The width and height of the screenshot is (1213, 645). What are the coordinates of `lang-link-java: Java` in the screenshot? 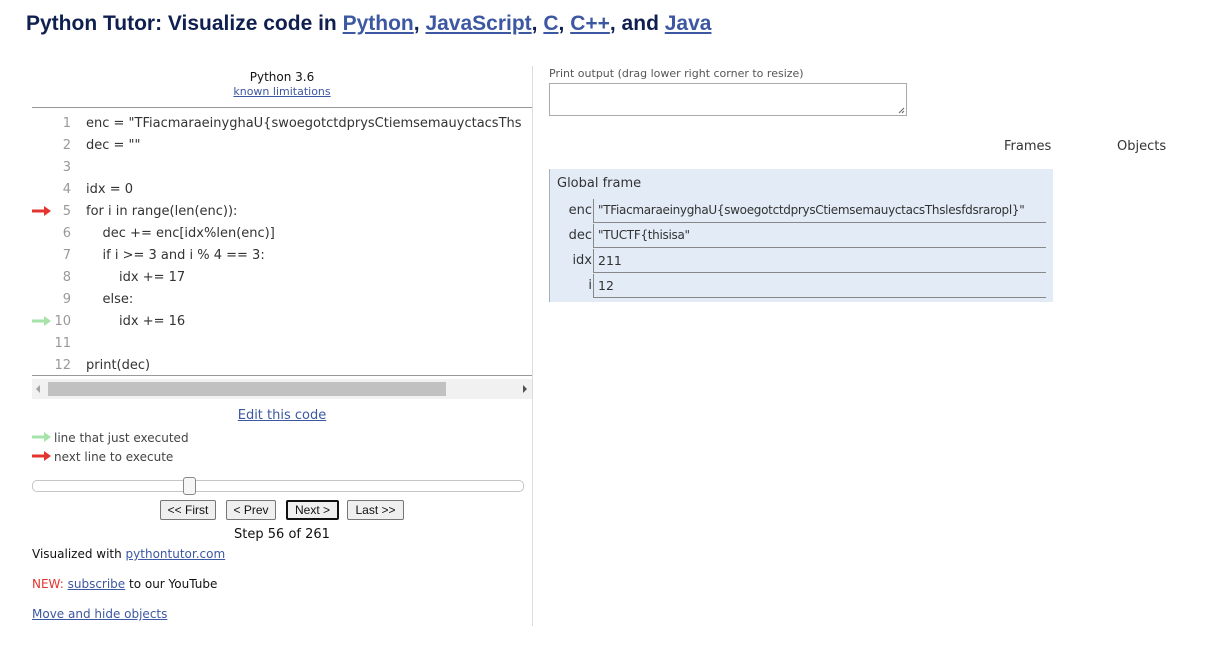 It's located at (688, 23).